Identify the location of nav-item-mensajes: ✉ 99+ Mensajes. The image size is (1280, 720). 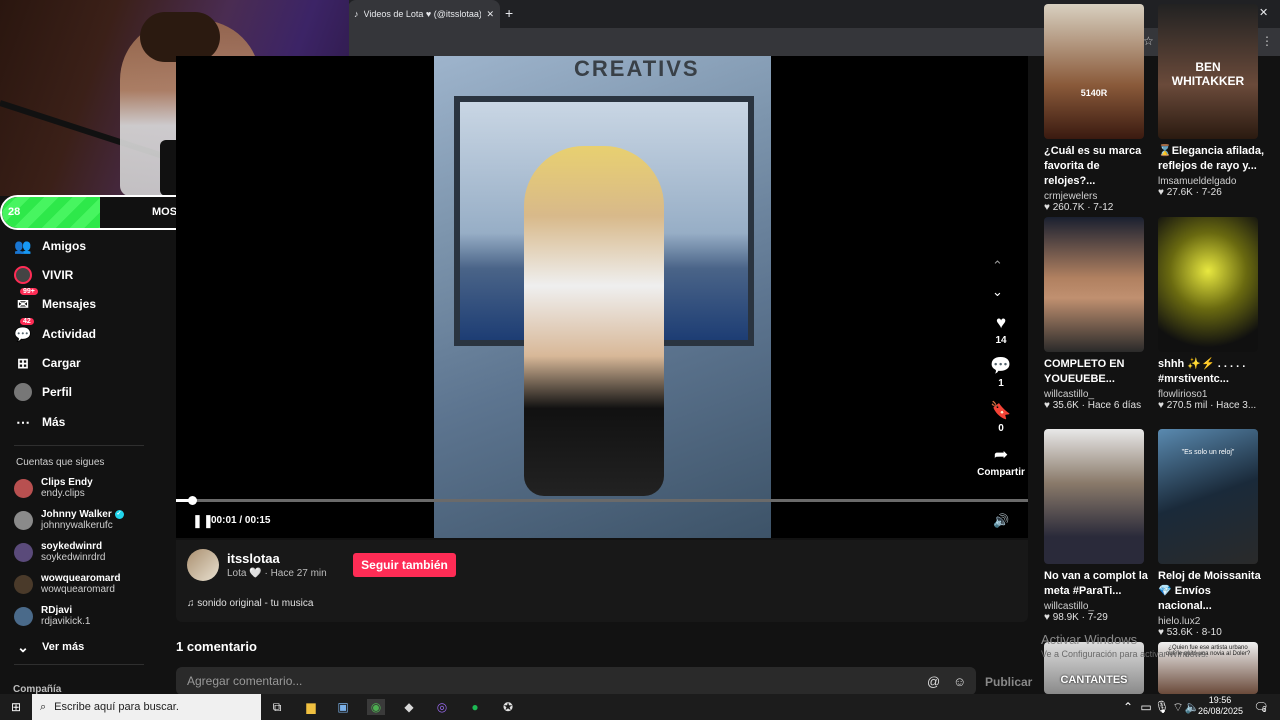
(55, 301).